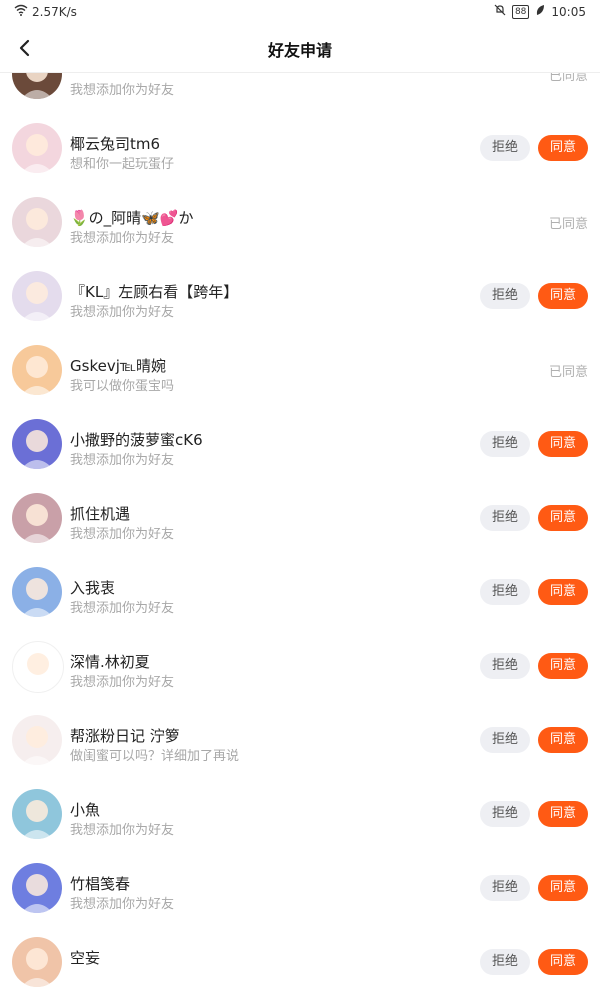 The width and height of the screenshot is (600, 999). What do you see at coordinates (93, 588) in the screenshot?
I see `requester-name: 入我衷` at bounding box center [93, 588].